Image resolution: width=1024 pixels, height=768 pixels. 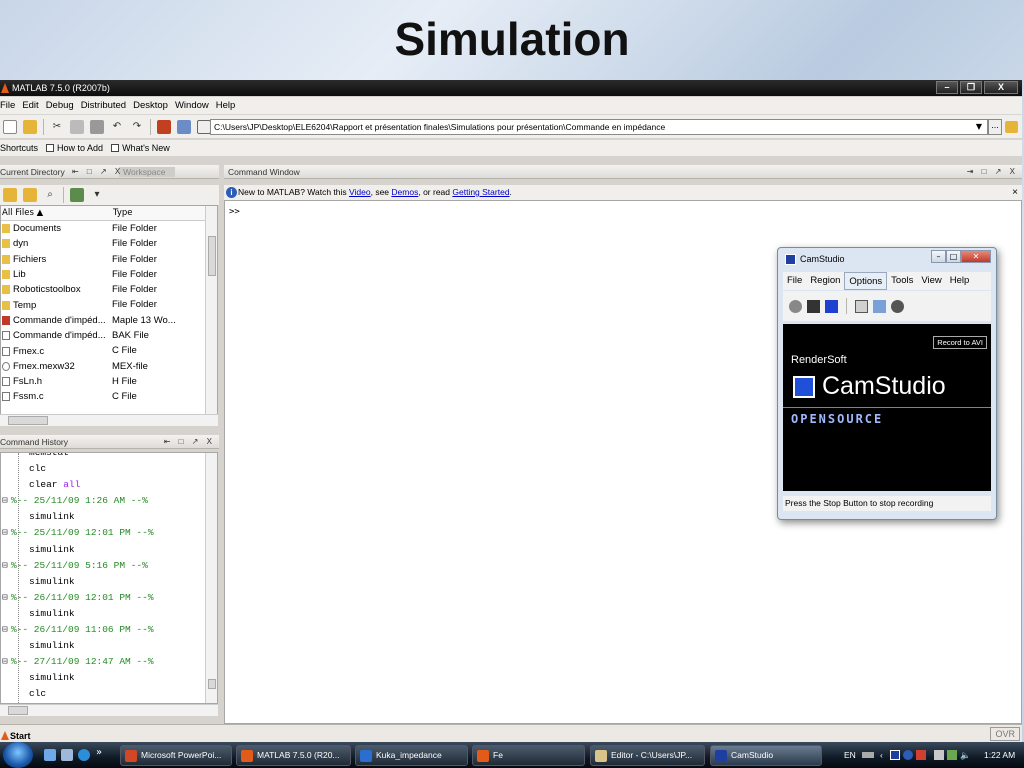 I want to click on new-file-icon, so click(x=10, y=126).